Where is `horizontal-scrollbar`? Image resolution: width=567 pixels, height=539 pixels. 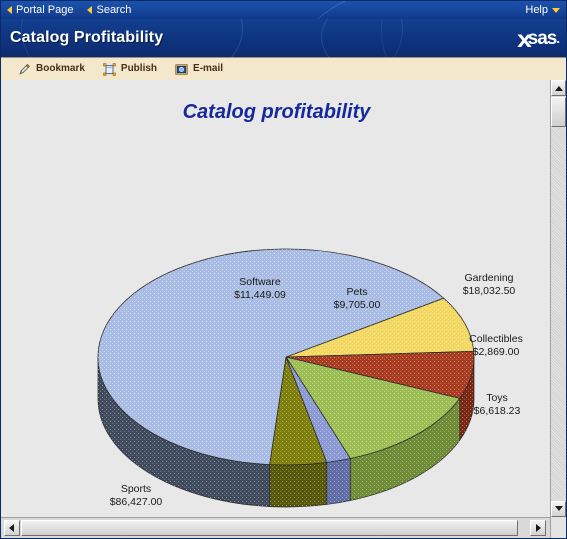
horizontal-scrollbar is located at coordinates (283, 527).